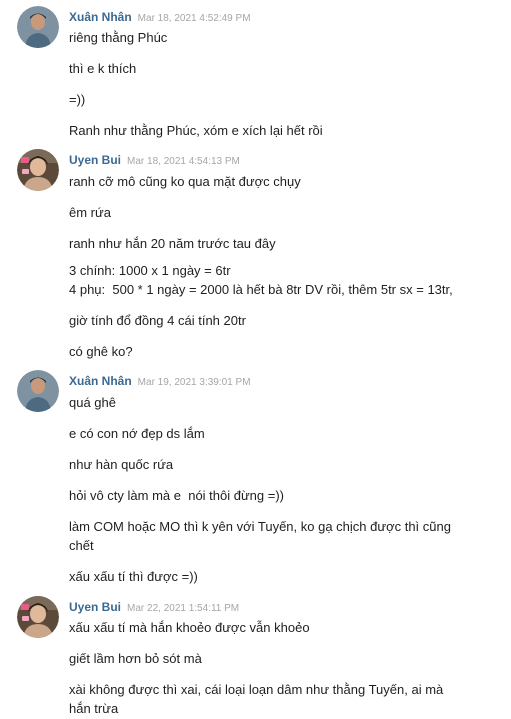 The image size is (511, 719). What do you see at coordinates (92, 402) in the screenshot?
I see `message-text: quá ghê` at bounding box center [92, 402].